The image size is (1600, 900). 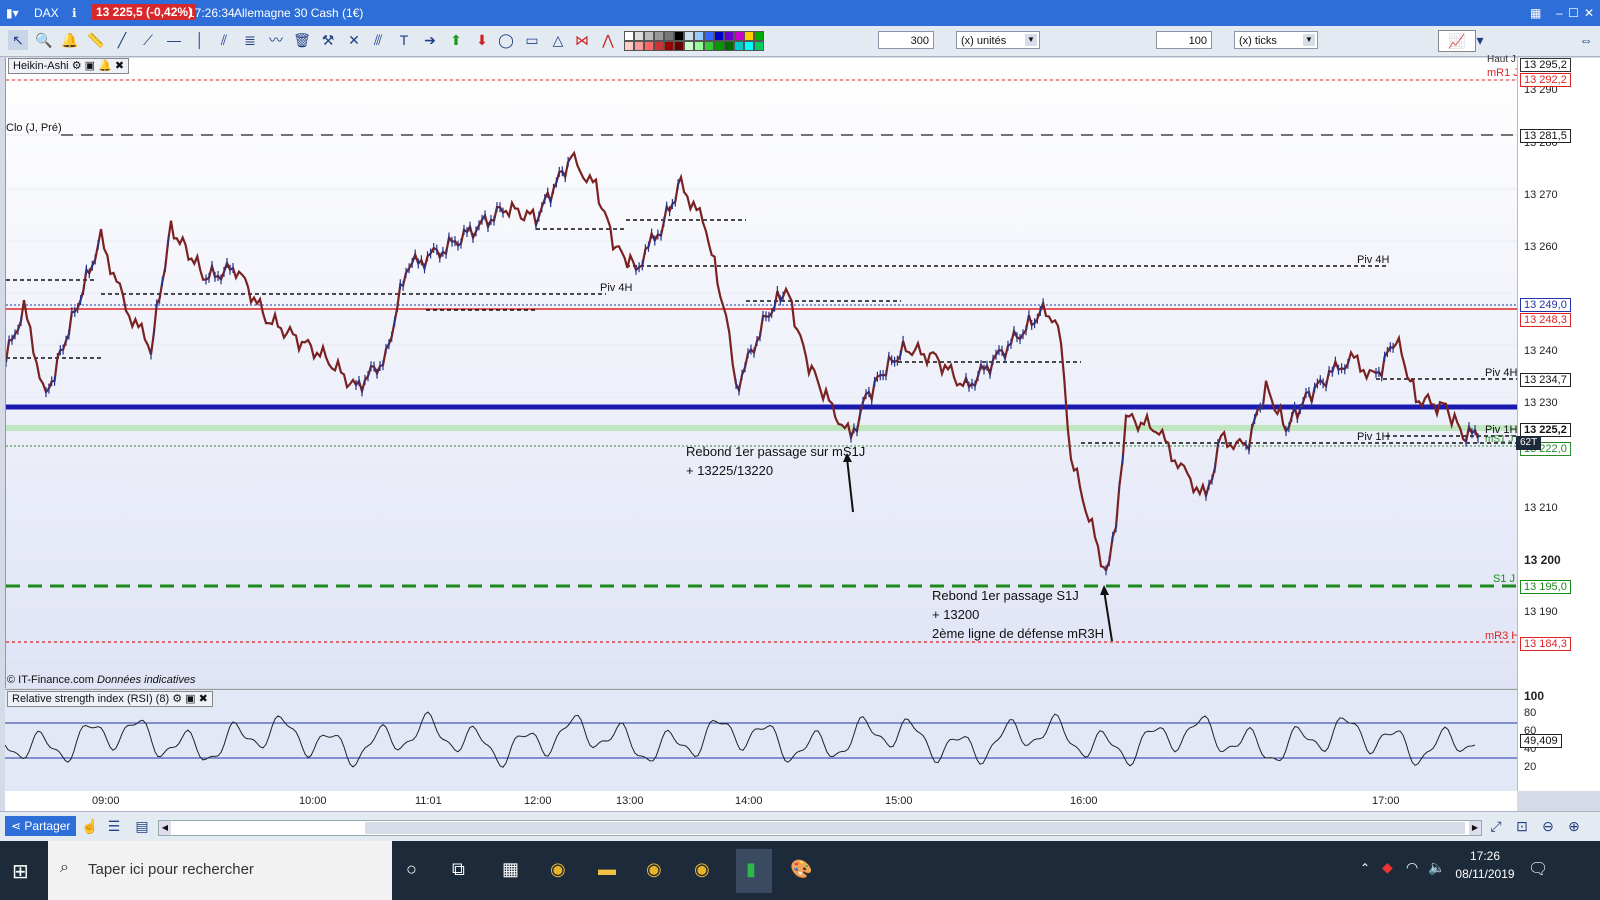 I want to click on rsi-header: Relative strength index (RSI) (8) ⚙ ▣ ✖, so click(x=110, y=699).